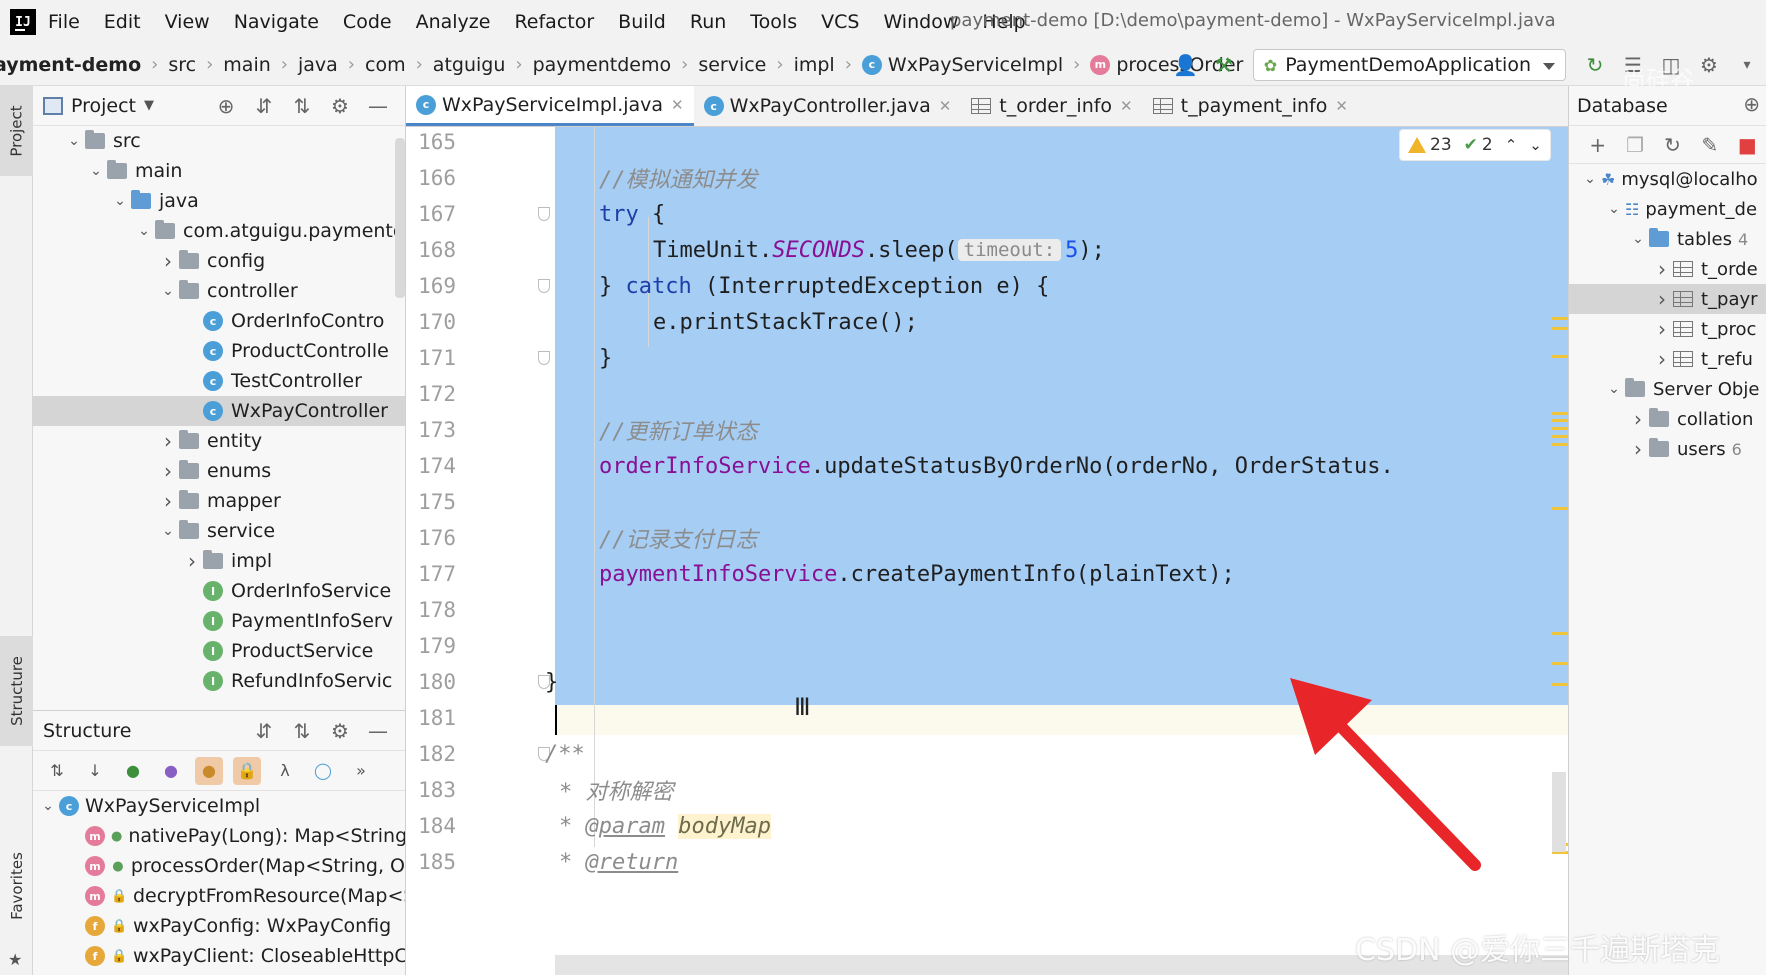  I want to click on favorites-tool-tab: Favorites, so click(16, 886).